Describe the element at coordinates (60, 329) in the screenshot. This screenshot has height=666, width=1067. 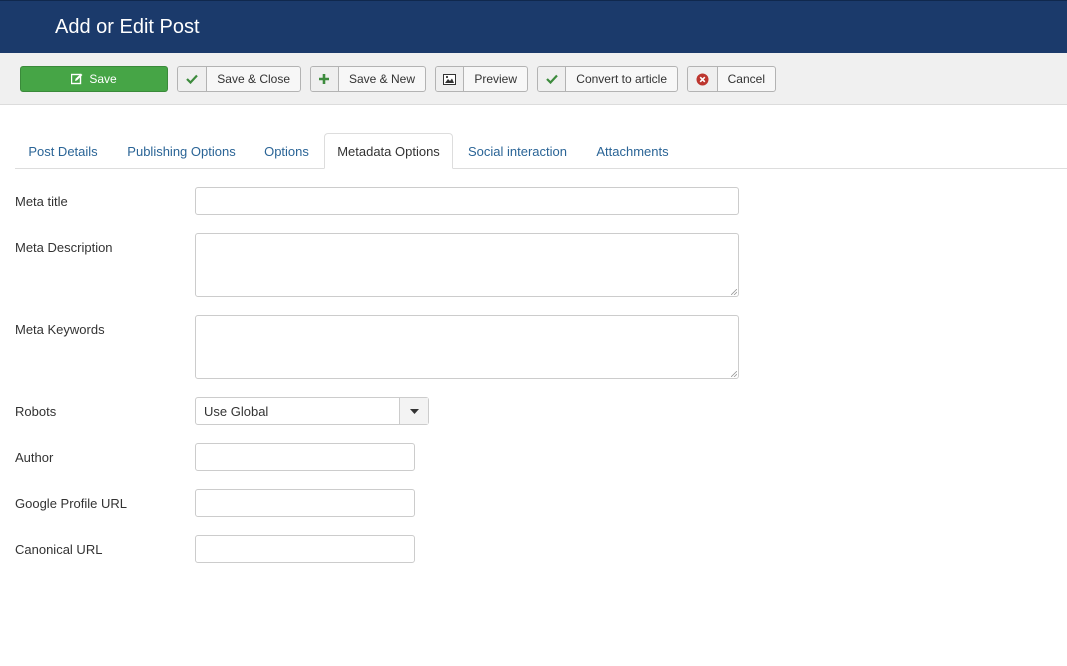
I see `meta-keywords-label: Meta Keywords` at that location.